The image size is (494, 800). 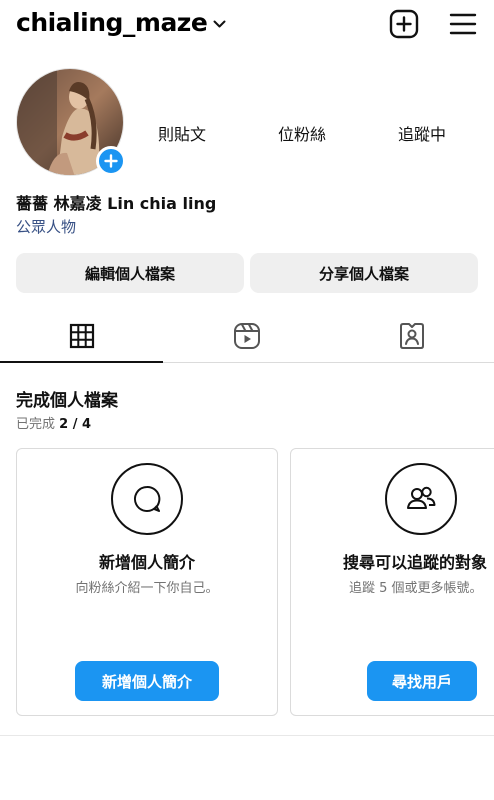 I want to click on speech-bubble-icon-wrap, so click(x=147, y=499).